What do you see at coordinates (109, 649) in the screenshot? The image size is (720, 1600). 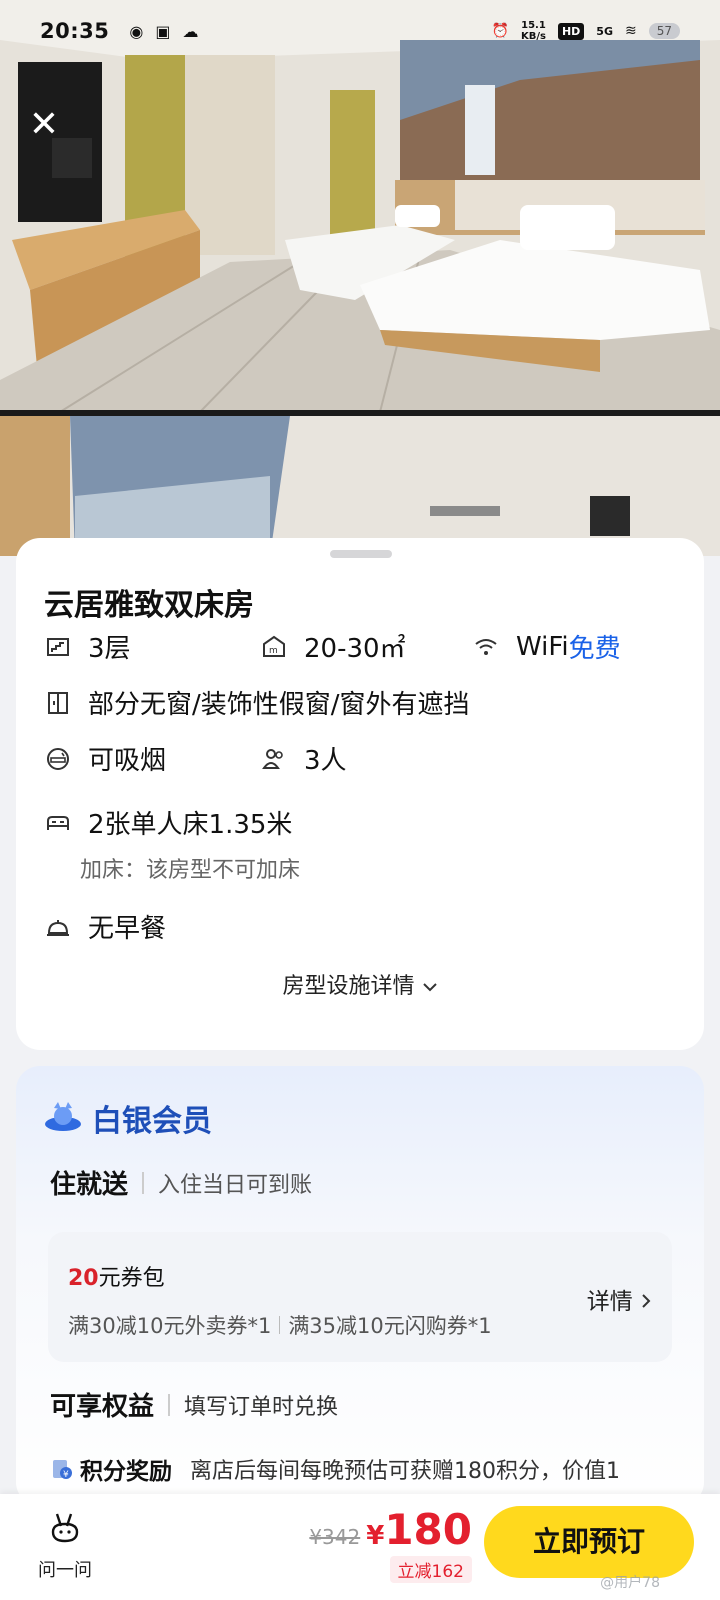 I see `floor-value: 3层` at bounding box center [109, 649].